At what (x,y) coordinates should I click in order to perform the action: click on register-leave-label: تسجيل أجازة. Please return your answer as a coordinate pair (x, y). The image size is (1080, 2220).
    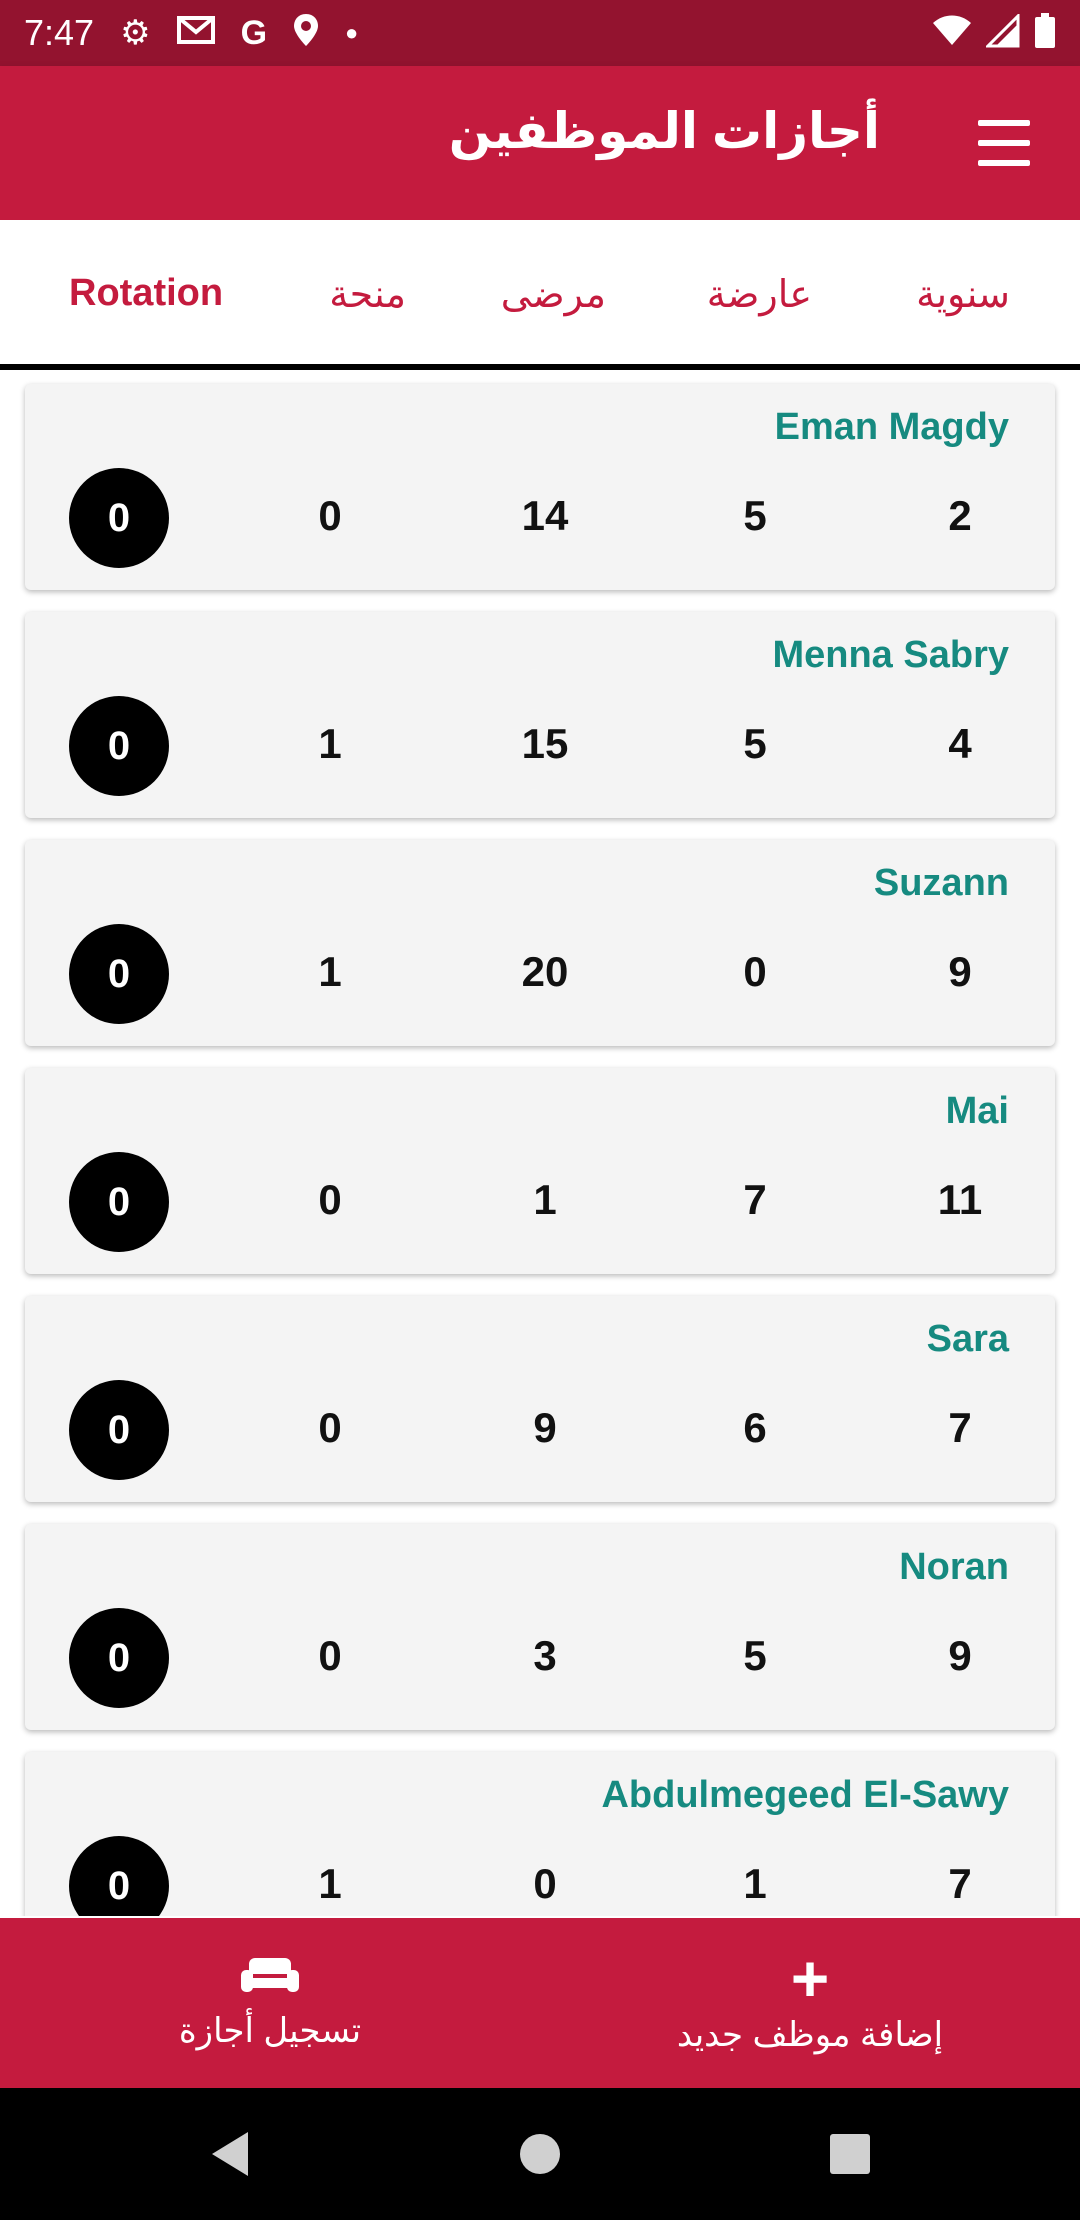
    Looking at the image, I should click on (270, 2030).